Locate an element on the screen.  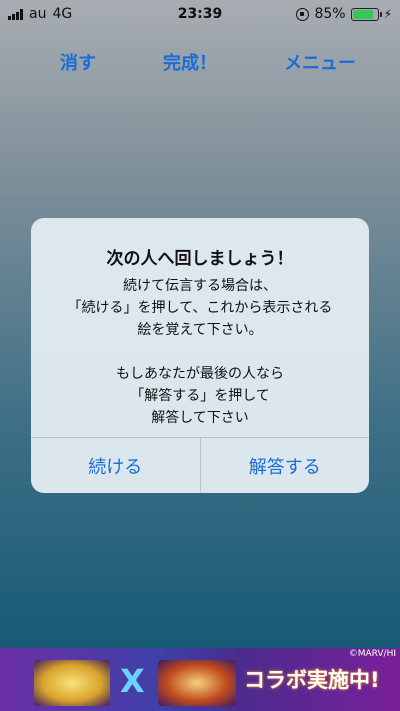
nav-bar: 消す 完成！ メニュー is located at coordinates (200, 62).